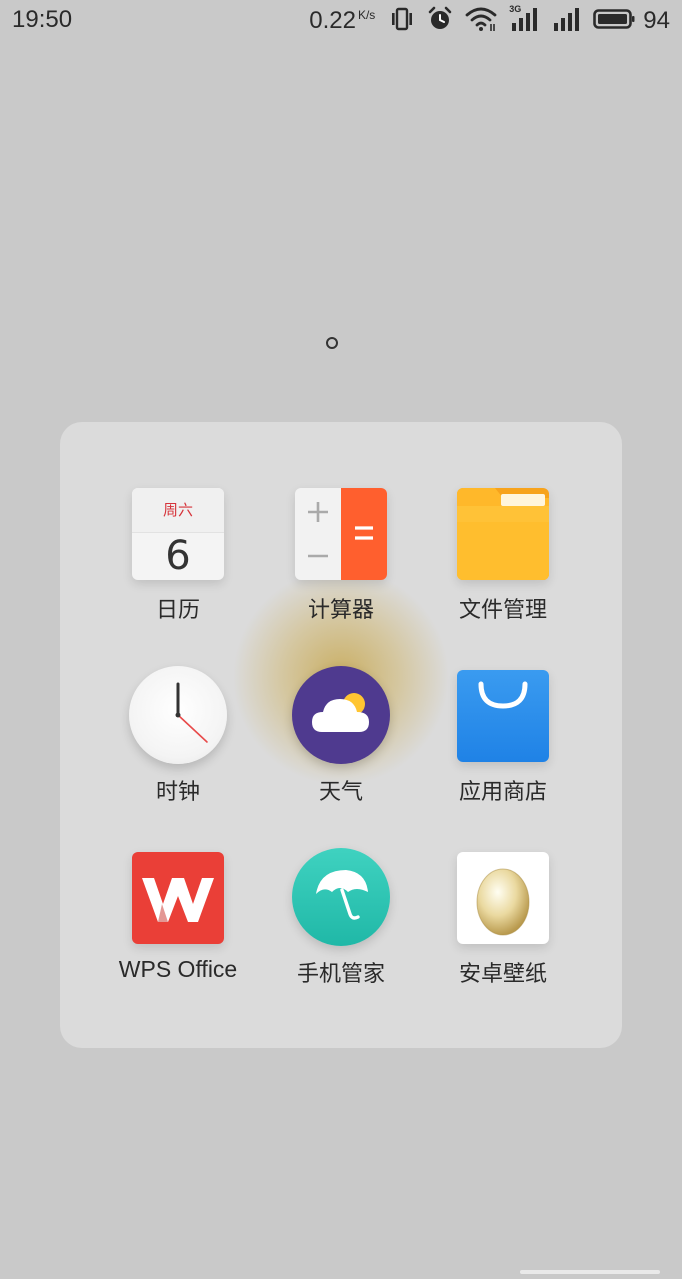  I want to click on battery-icon, so click(614, 21).